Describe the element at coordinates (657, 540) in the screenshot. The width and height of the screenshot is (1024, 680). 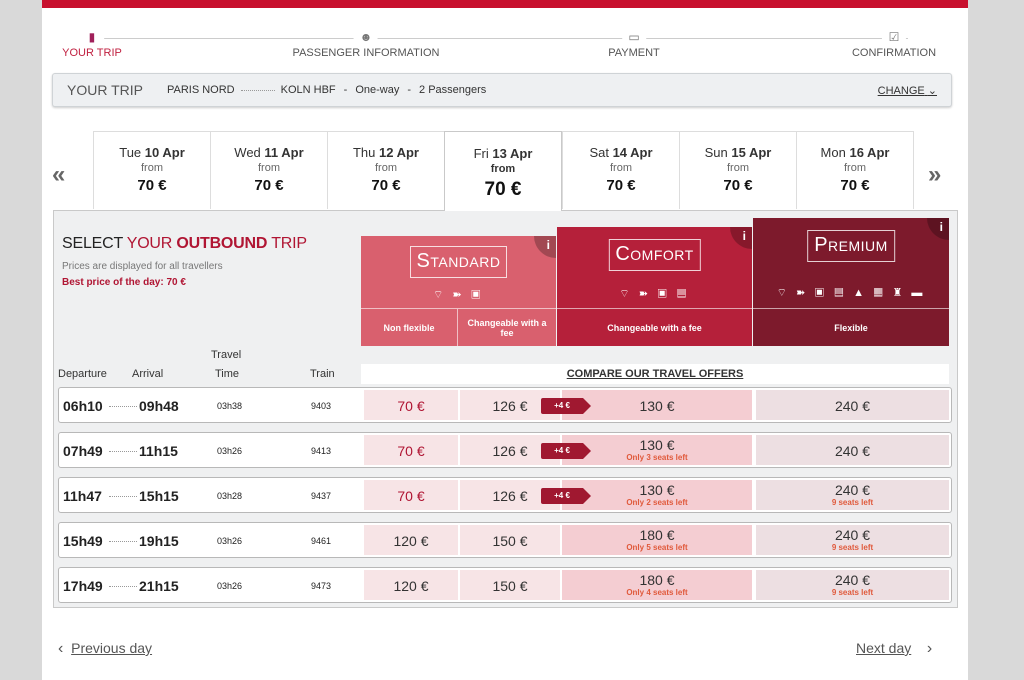
I see `price-comfort: 180 € Only 5 seats left` at that location.